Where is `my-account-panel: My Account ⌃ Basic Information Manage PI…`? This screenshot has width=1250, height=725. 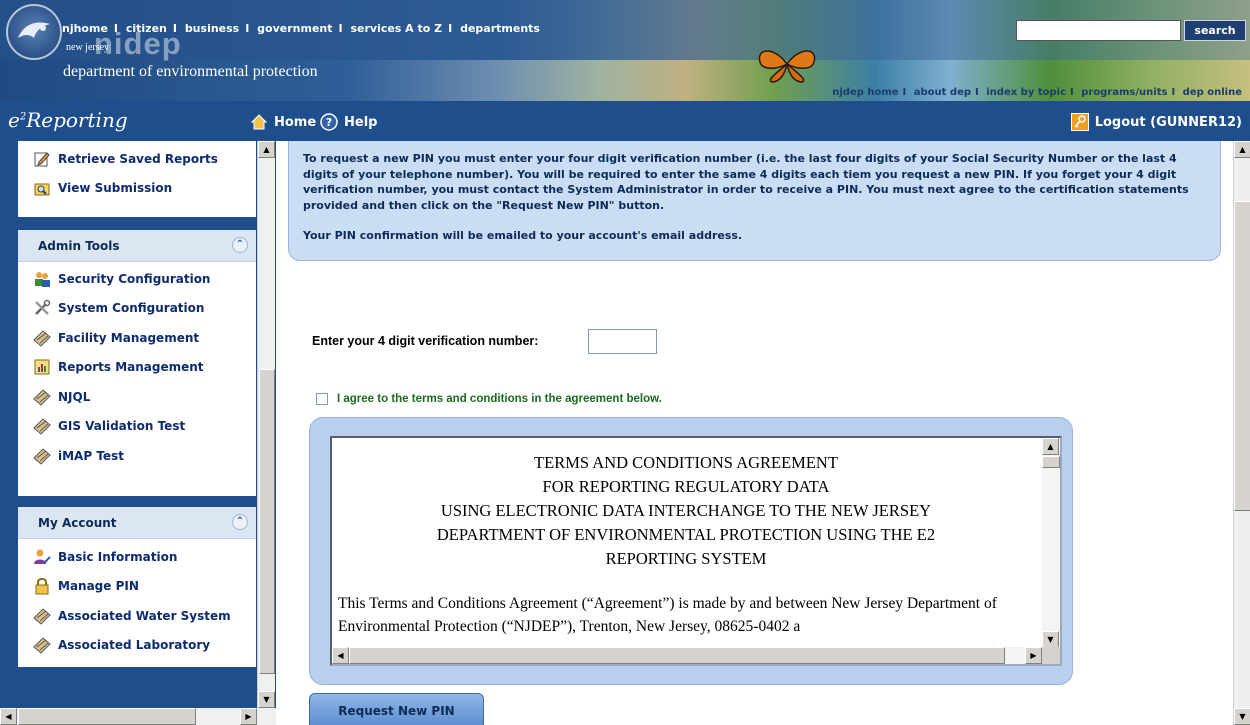
my-account-panel: My Account ⌃ Basic Information Manage PI… is located at coordinates (137, 587).